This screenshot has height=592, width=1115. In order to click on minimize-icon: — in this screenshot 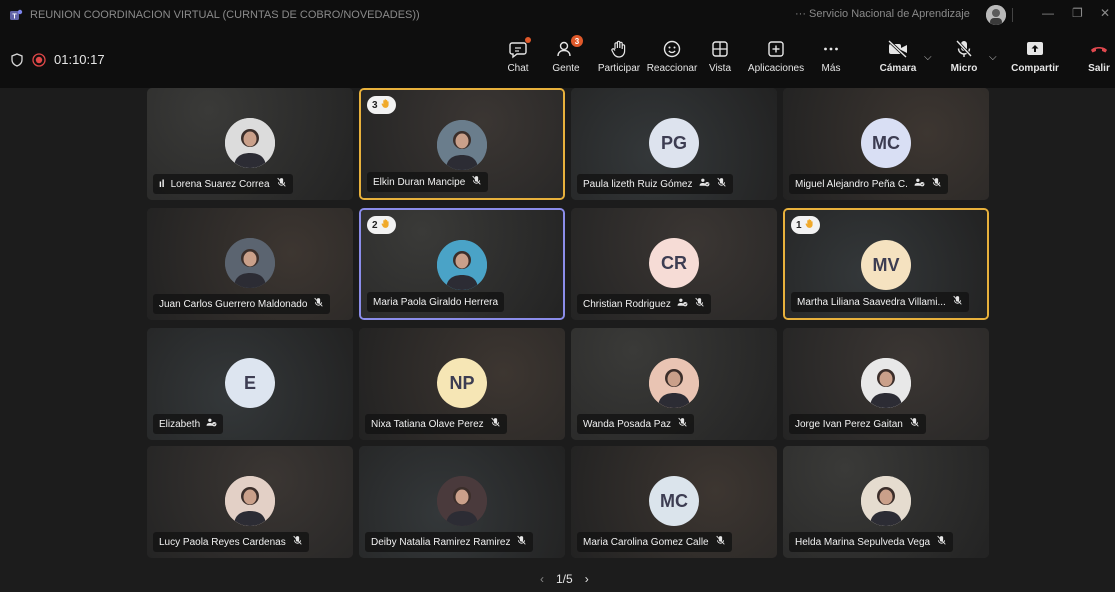, I will do `click(1048, 13)`.